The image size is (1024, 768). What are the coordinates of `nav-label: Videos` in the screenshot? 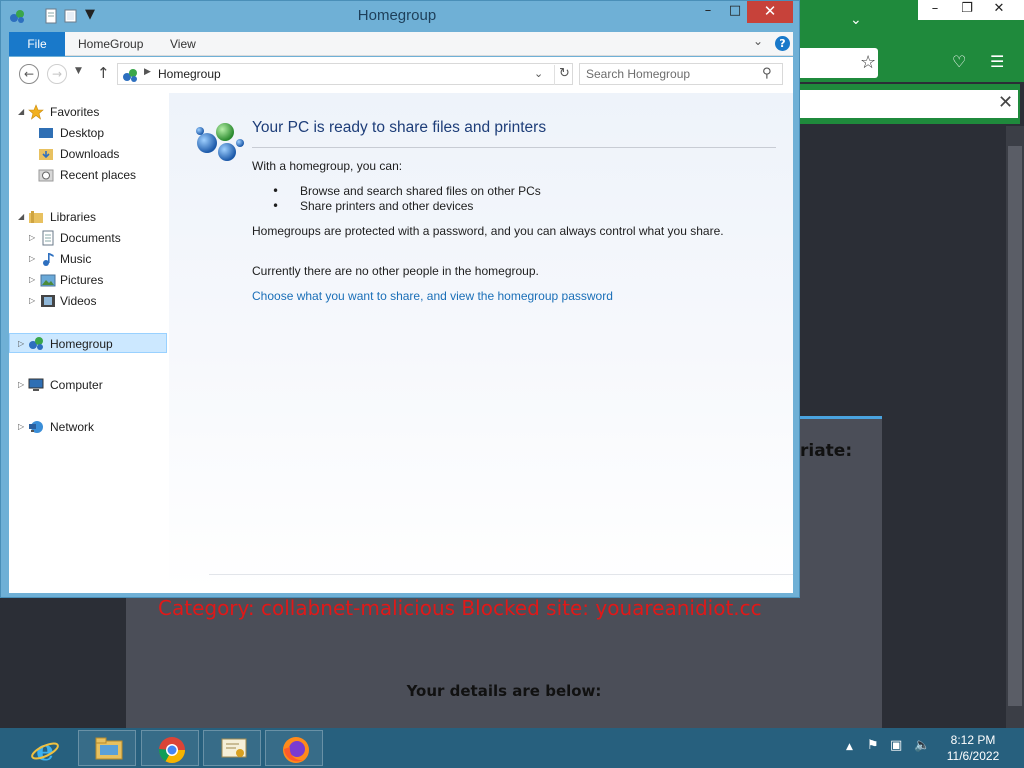 It's located at (78, 301).